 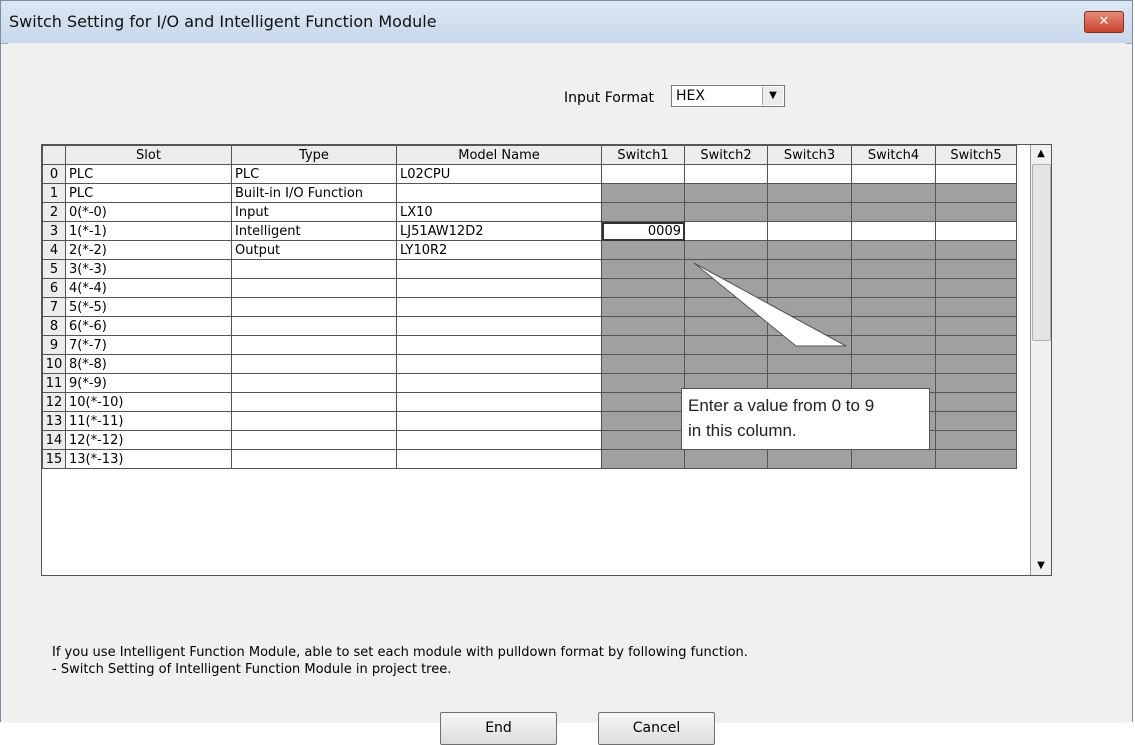 What do you see at coordinates (148, 402) in the screenshot?
I see `slot-cell: 10(*-10)` at bounding box center [148, 402].